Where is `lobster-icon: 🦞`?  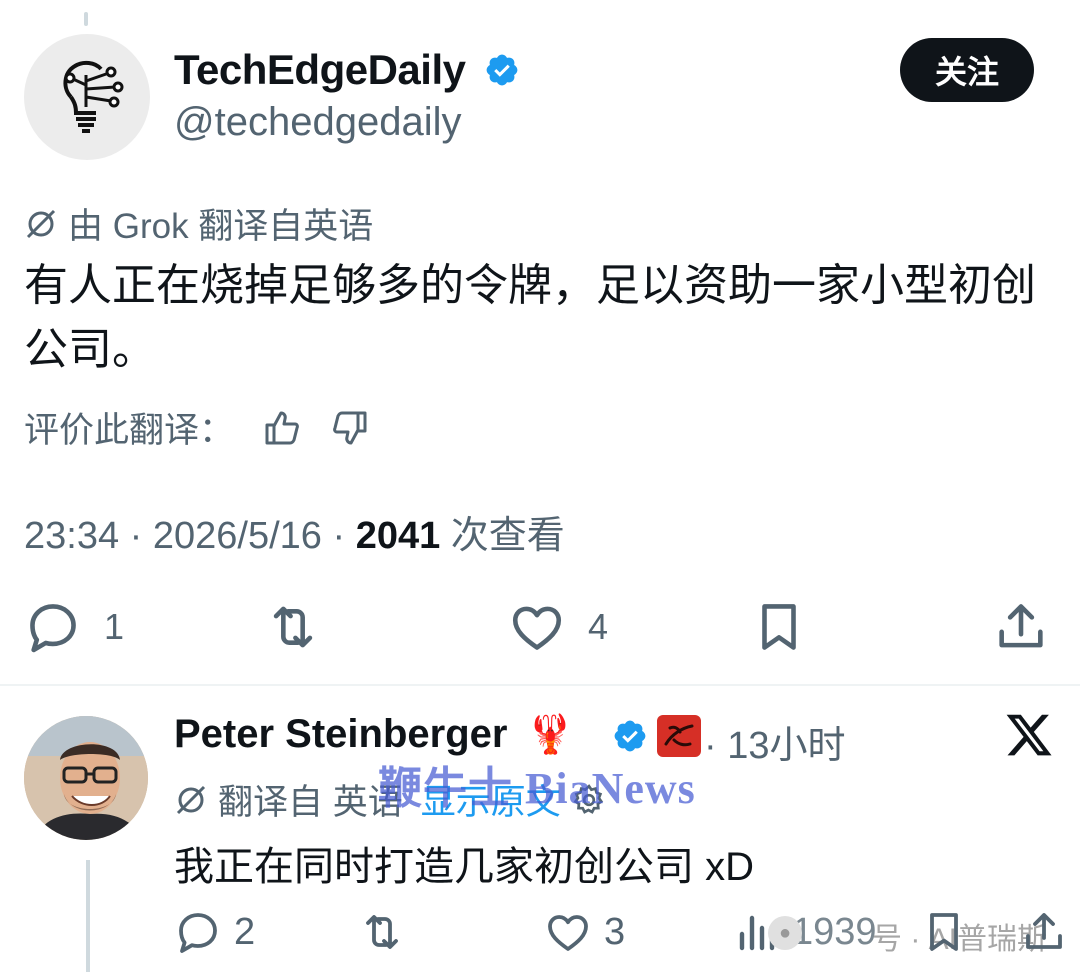
lobster-icon: 🦞 is located at coordinates (550, 735).